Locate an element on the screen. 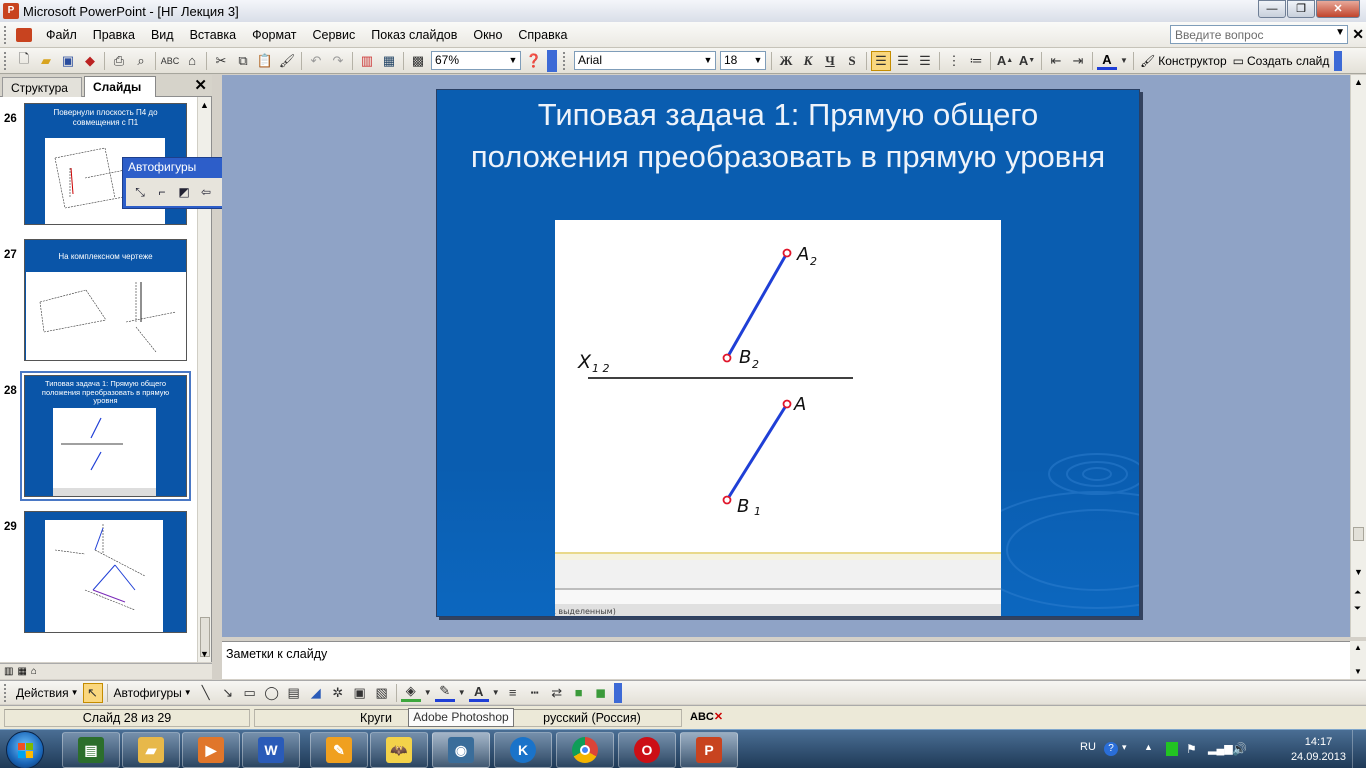 The width and height of the screenshot is (1366, 768). help-icon: ❓ is located at coordinates (534, 61).